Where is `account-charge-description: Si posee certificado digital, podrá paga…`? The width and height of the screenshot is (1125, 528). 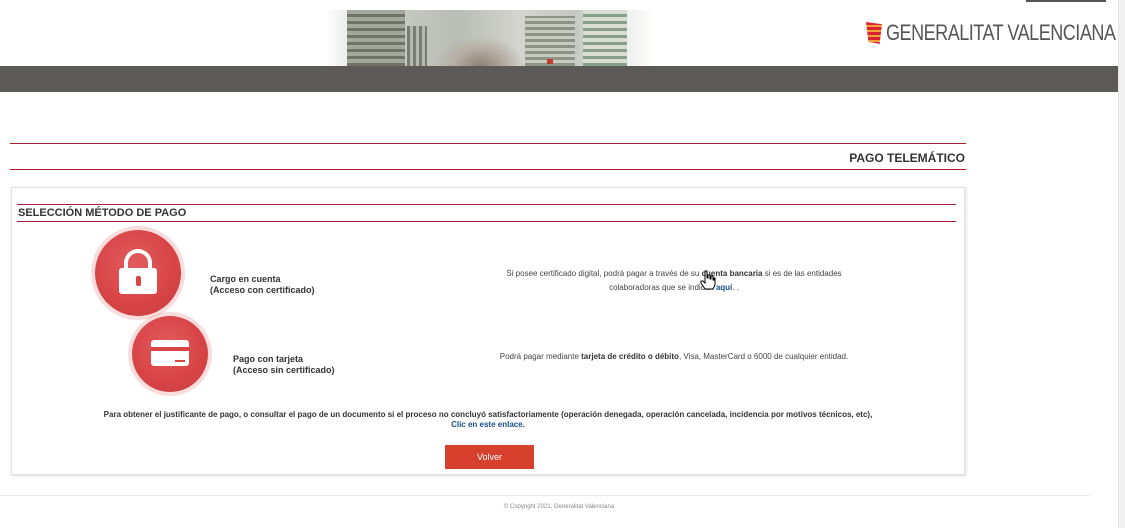
account-charge-description: Si posee certificado digital, podrá paga… is located at coordinates (674, 280).